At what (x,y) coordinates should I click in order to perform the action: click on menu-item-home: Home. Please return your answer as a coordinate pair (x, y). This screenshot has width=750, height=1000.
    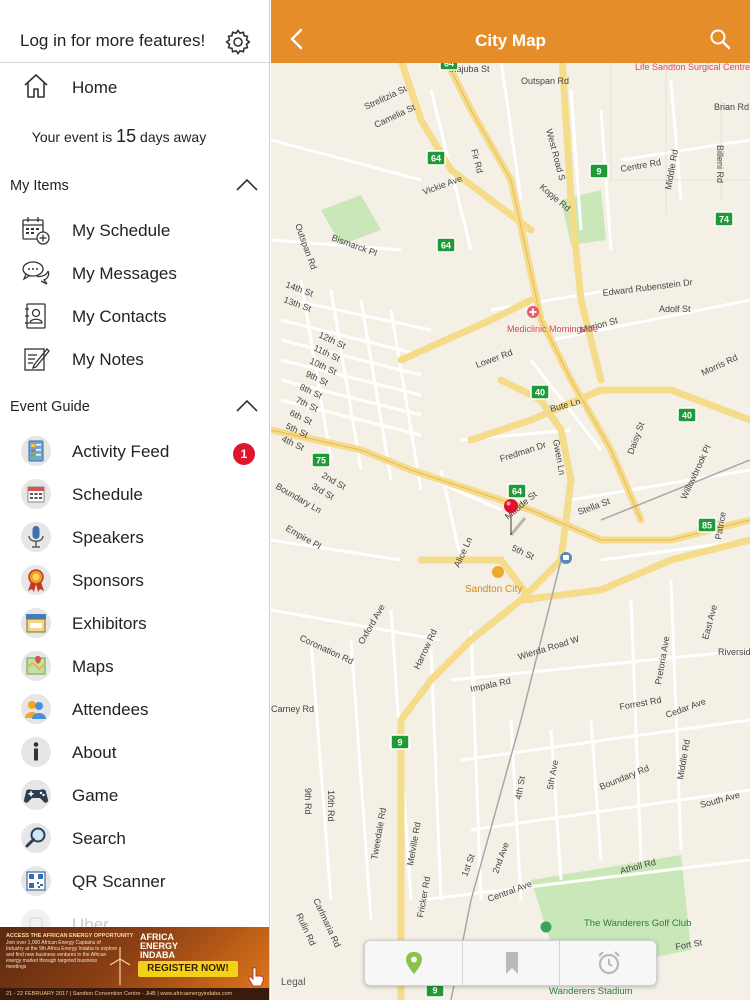
    Looking at the image, I should click on (134, 88).